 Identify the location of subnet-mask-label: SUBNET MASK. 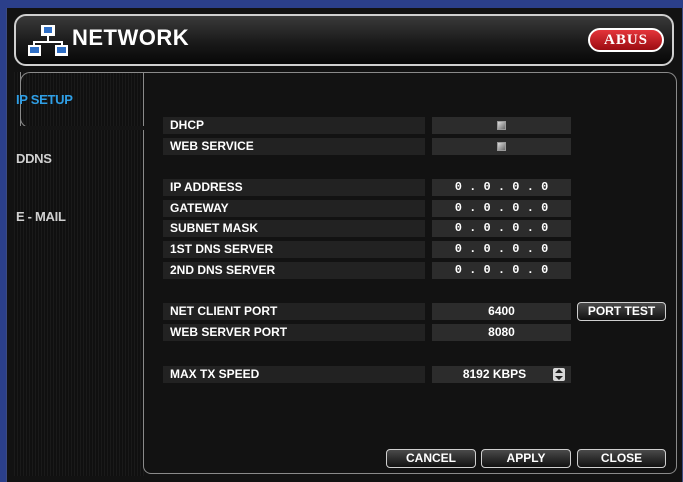
(294, 228).